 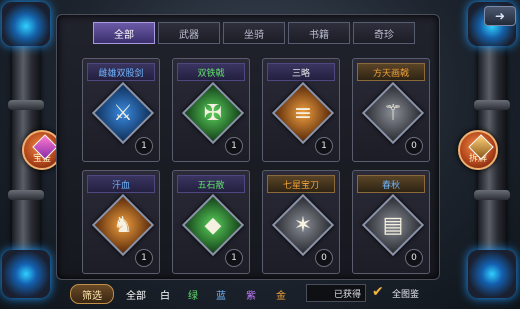 I want to click on filter-option-purple: 紫, so click(x=251, y=294).